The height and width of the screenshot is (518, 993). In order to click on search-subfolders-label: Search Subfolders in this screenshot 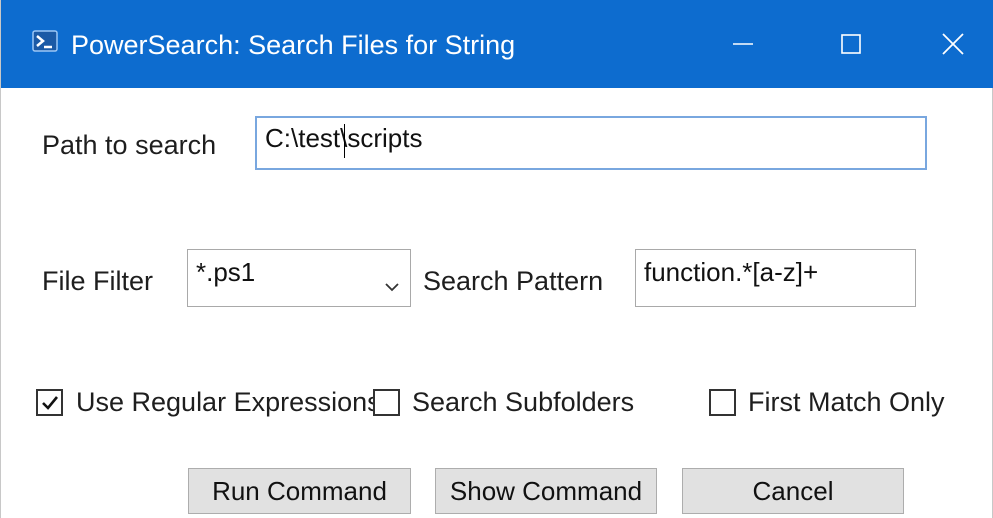, I will do `click(523, 402)`.